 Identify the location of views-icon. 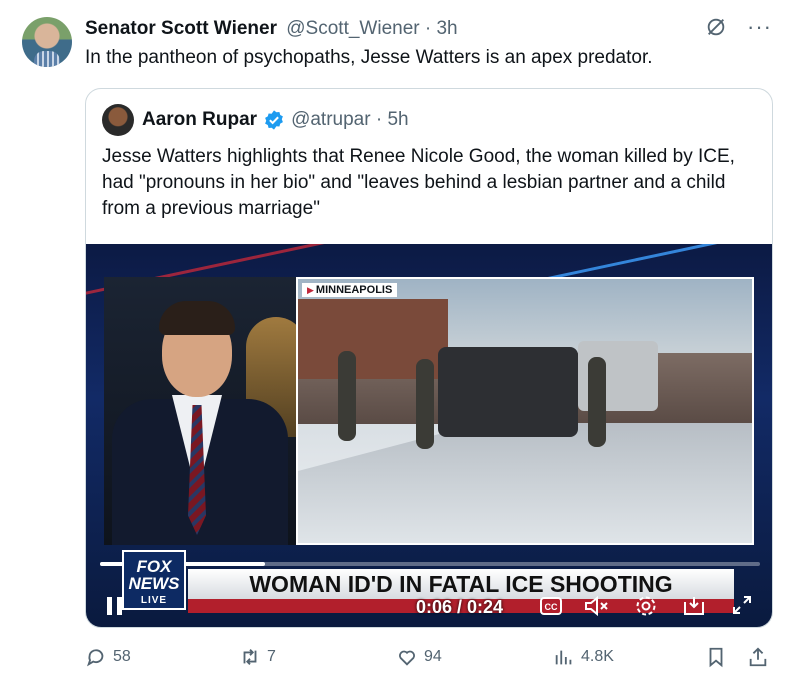
(563, 657).